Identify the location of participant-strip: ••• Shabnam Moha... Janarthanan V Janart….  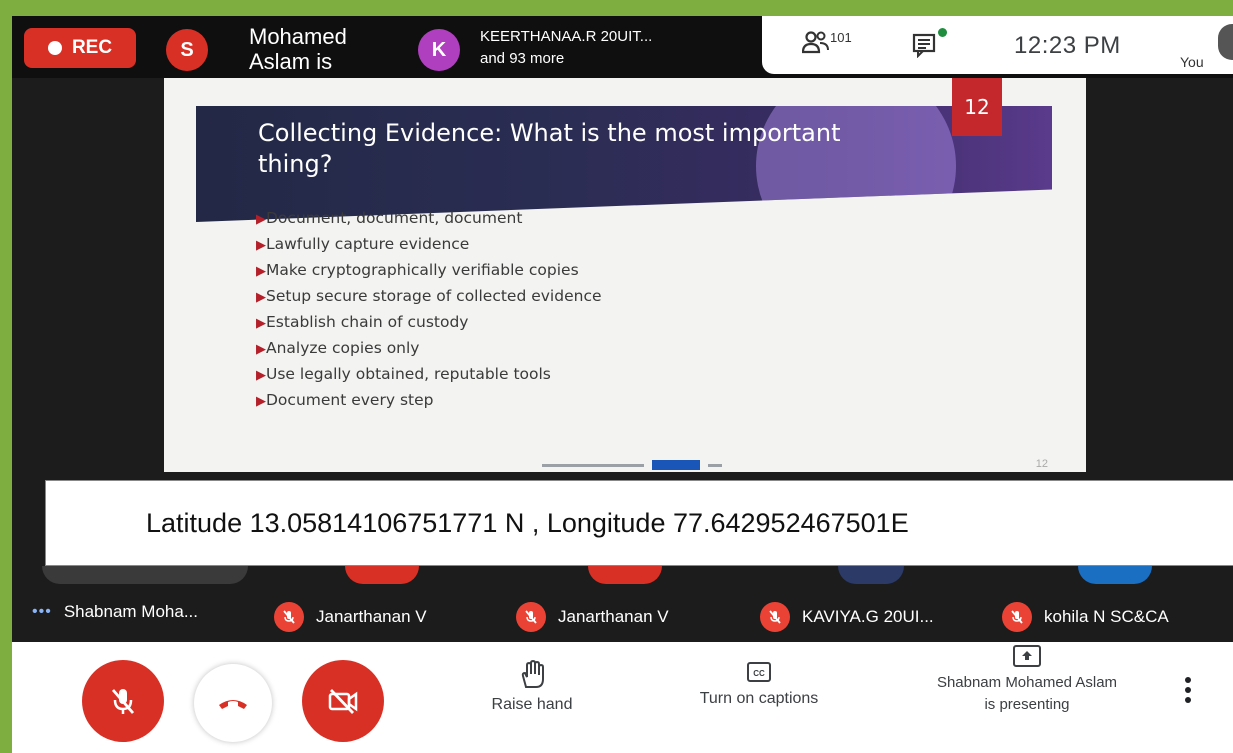
(622, 617).